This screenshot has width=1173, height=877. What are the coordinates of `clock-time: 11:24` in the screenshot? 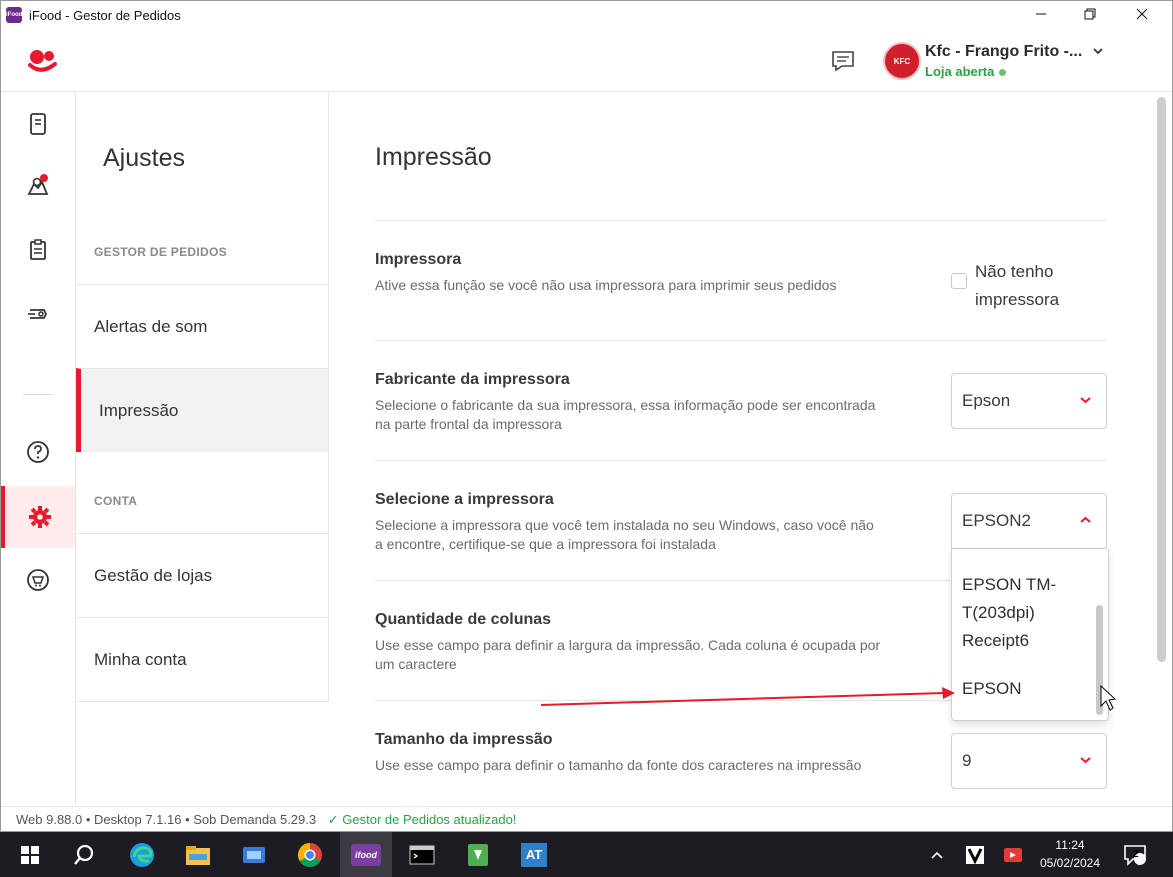 It's located at (1070, 845).